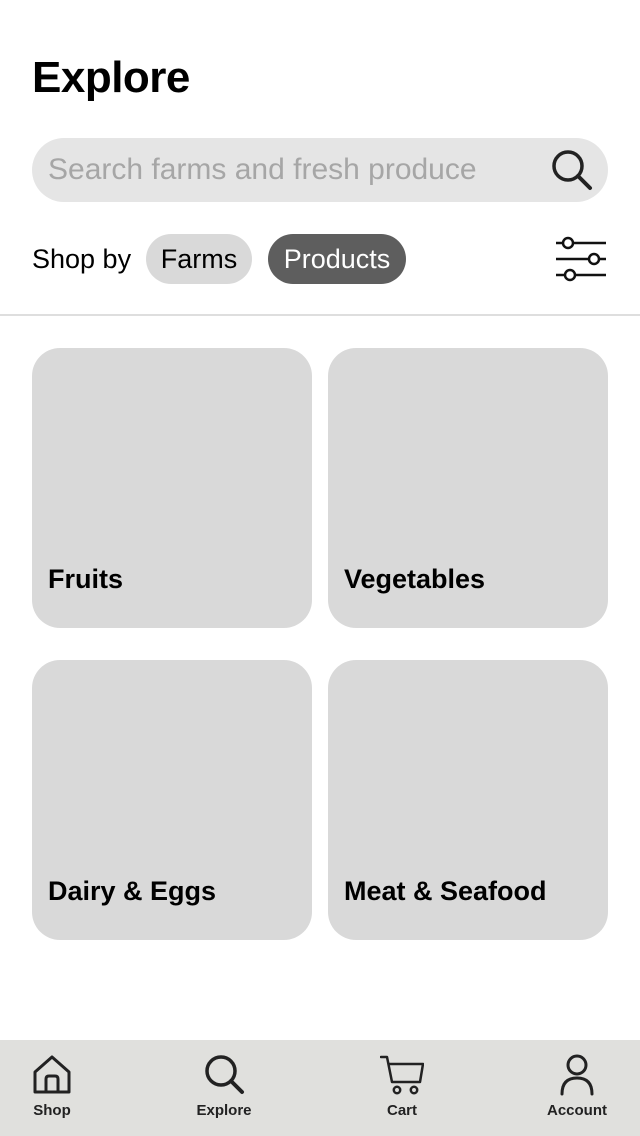  Describe the element at coordinates (320, 315) in the screenshot. I see `divider` at that location.